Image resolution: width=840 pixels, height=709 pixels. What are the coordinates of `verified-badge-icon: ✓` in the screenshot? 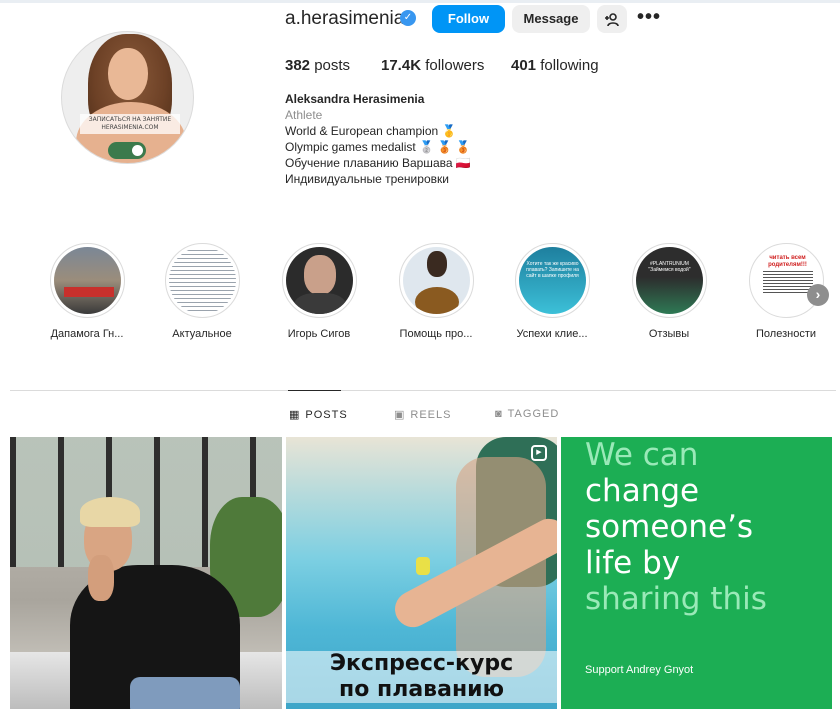 It's located at (408, 18).